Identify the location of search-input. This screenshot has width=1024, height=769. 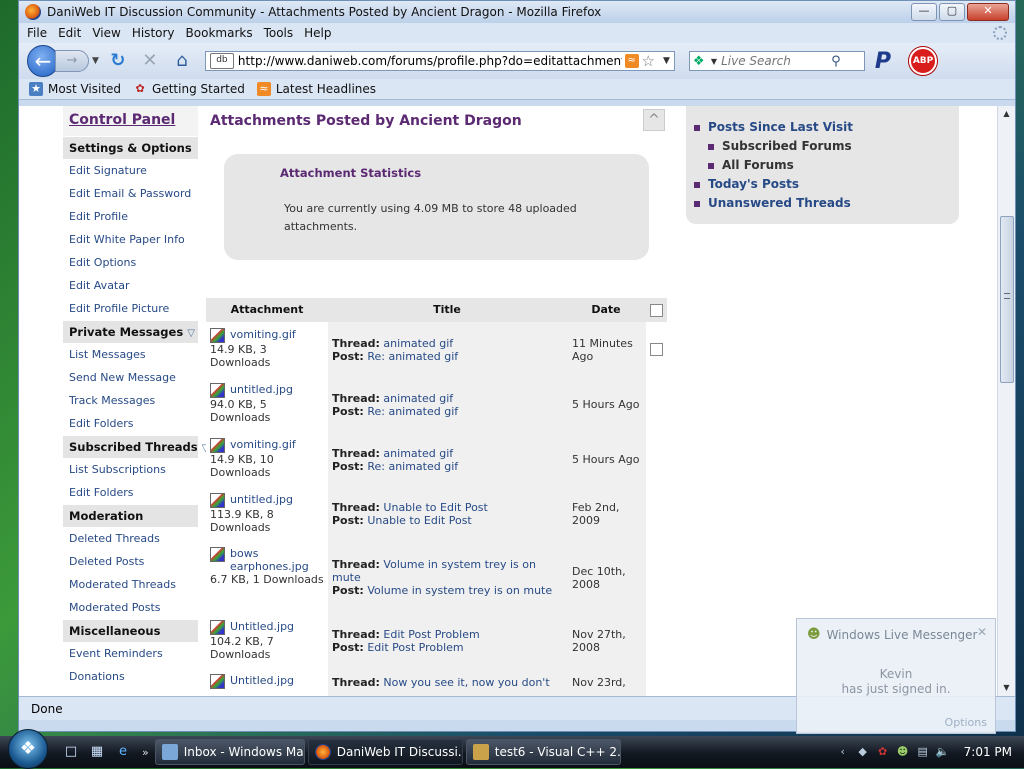
(776, 61).